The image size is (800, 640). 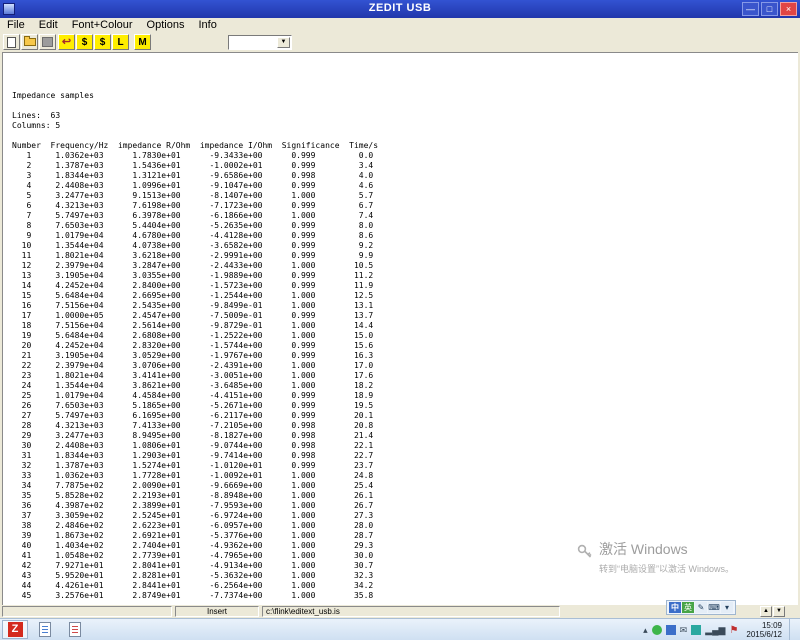 I want to click on tray-messenger-icon, so click(x=670, y=630).